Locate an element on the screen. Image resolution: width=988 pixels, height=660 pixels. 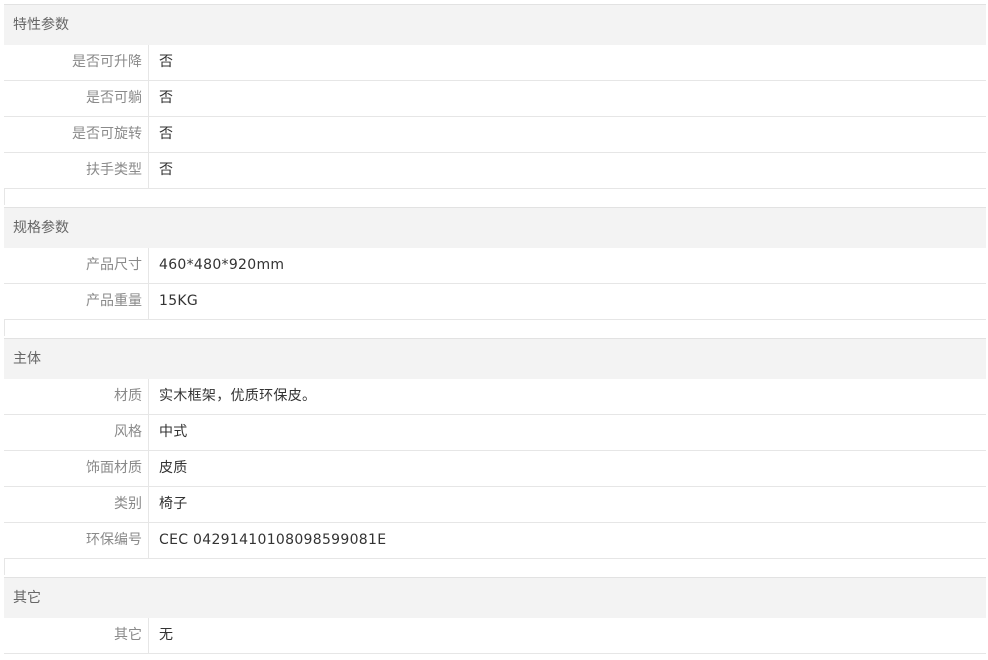
spec-row: 饰面材质 皮质 is located at coordinates (495, 469).